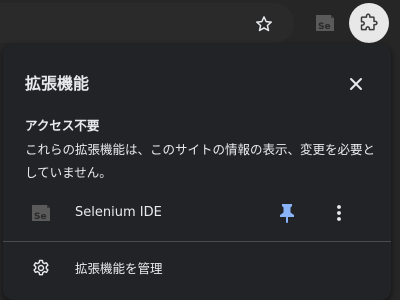  What do you see at coordinates (118, 212) in the screenshot?
I see `extension-name: Selenium IDE` at bounding box center [118, 212].